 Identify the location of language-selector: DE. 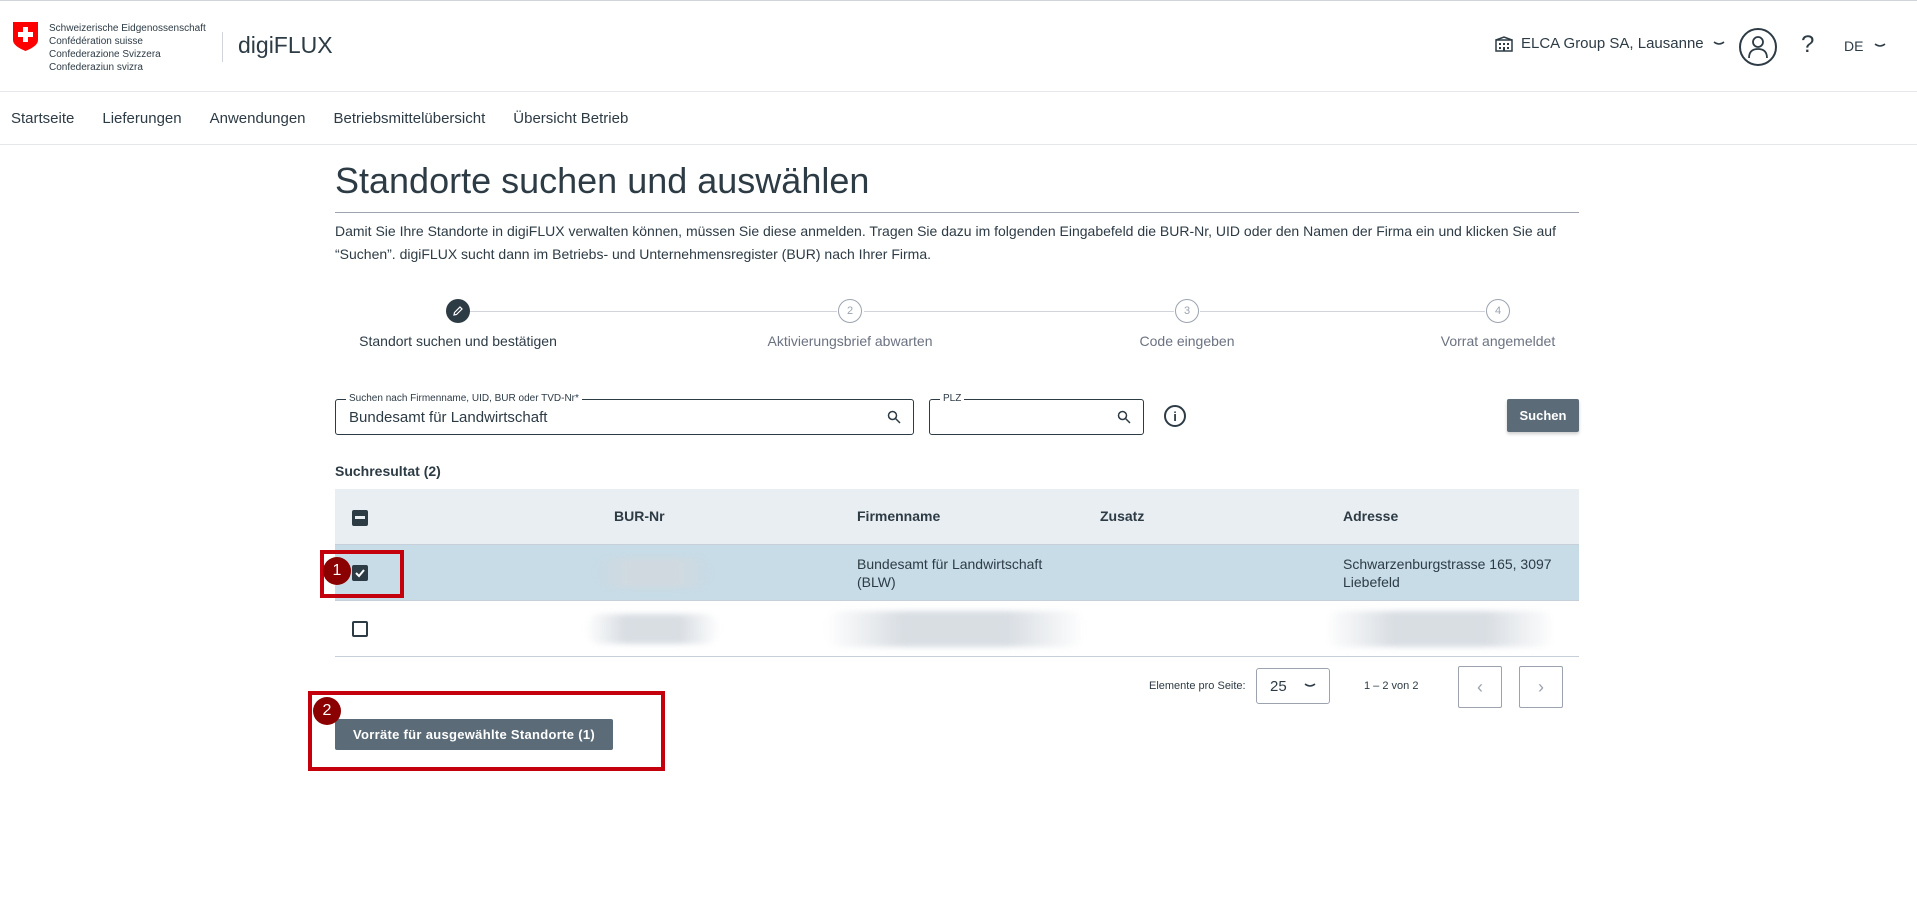
(1865, 46).